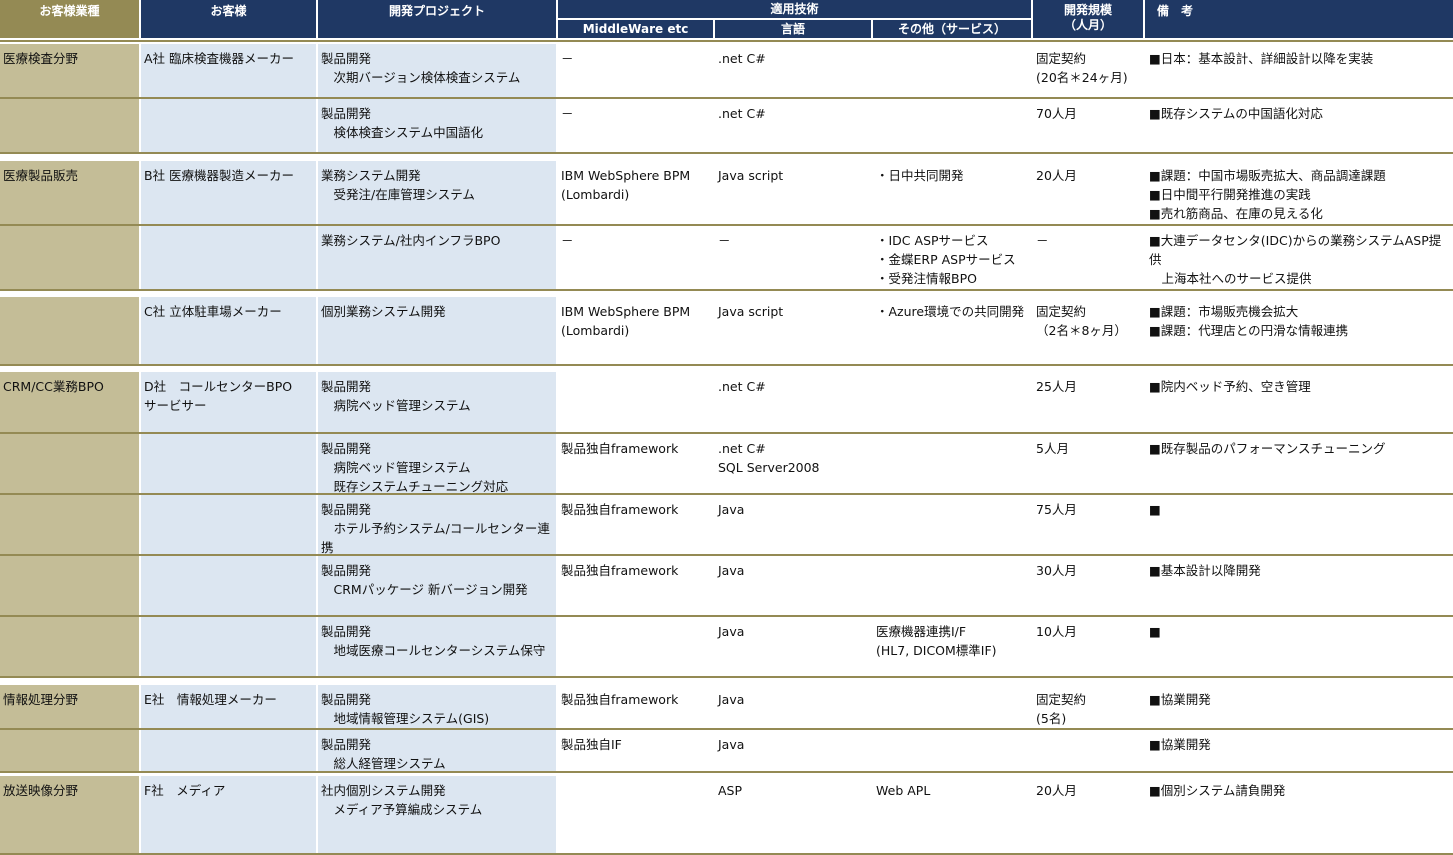  I want to click on header-industry: お客様業種, so click(69, 19).